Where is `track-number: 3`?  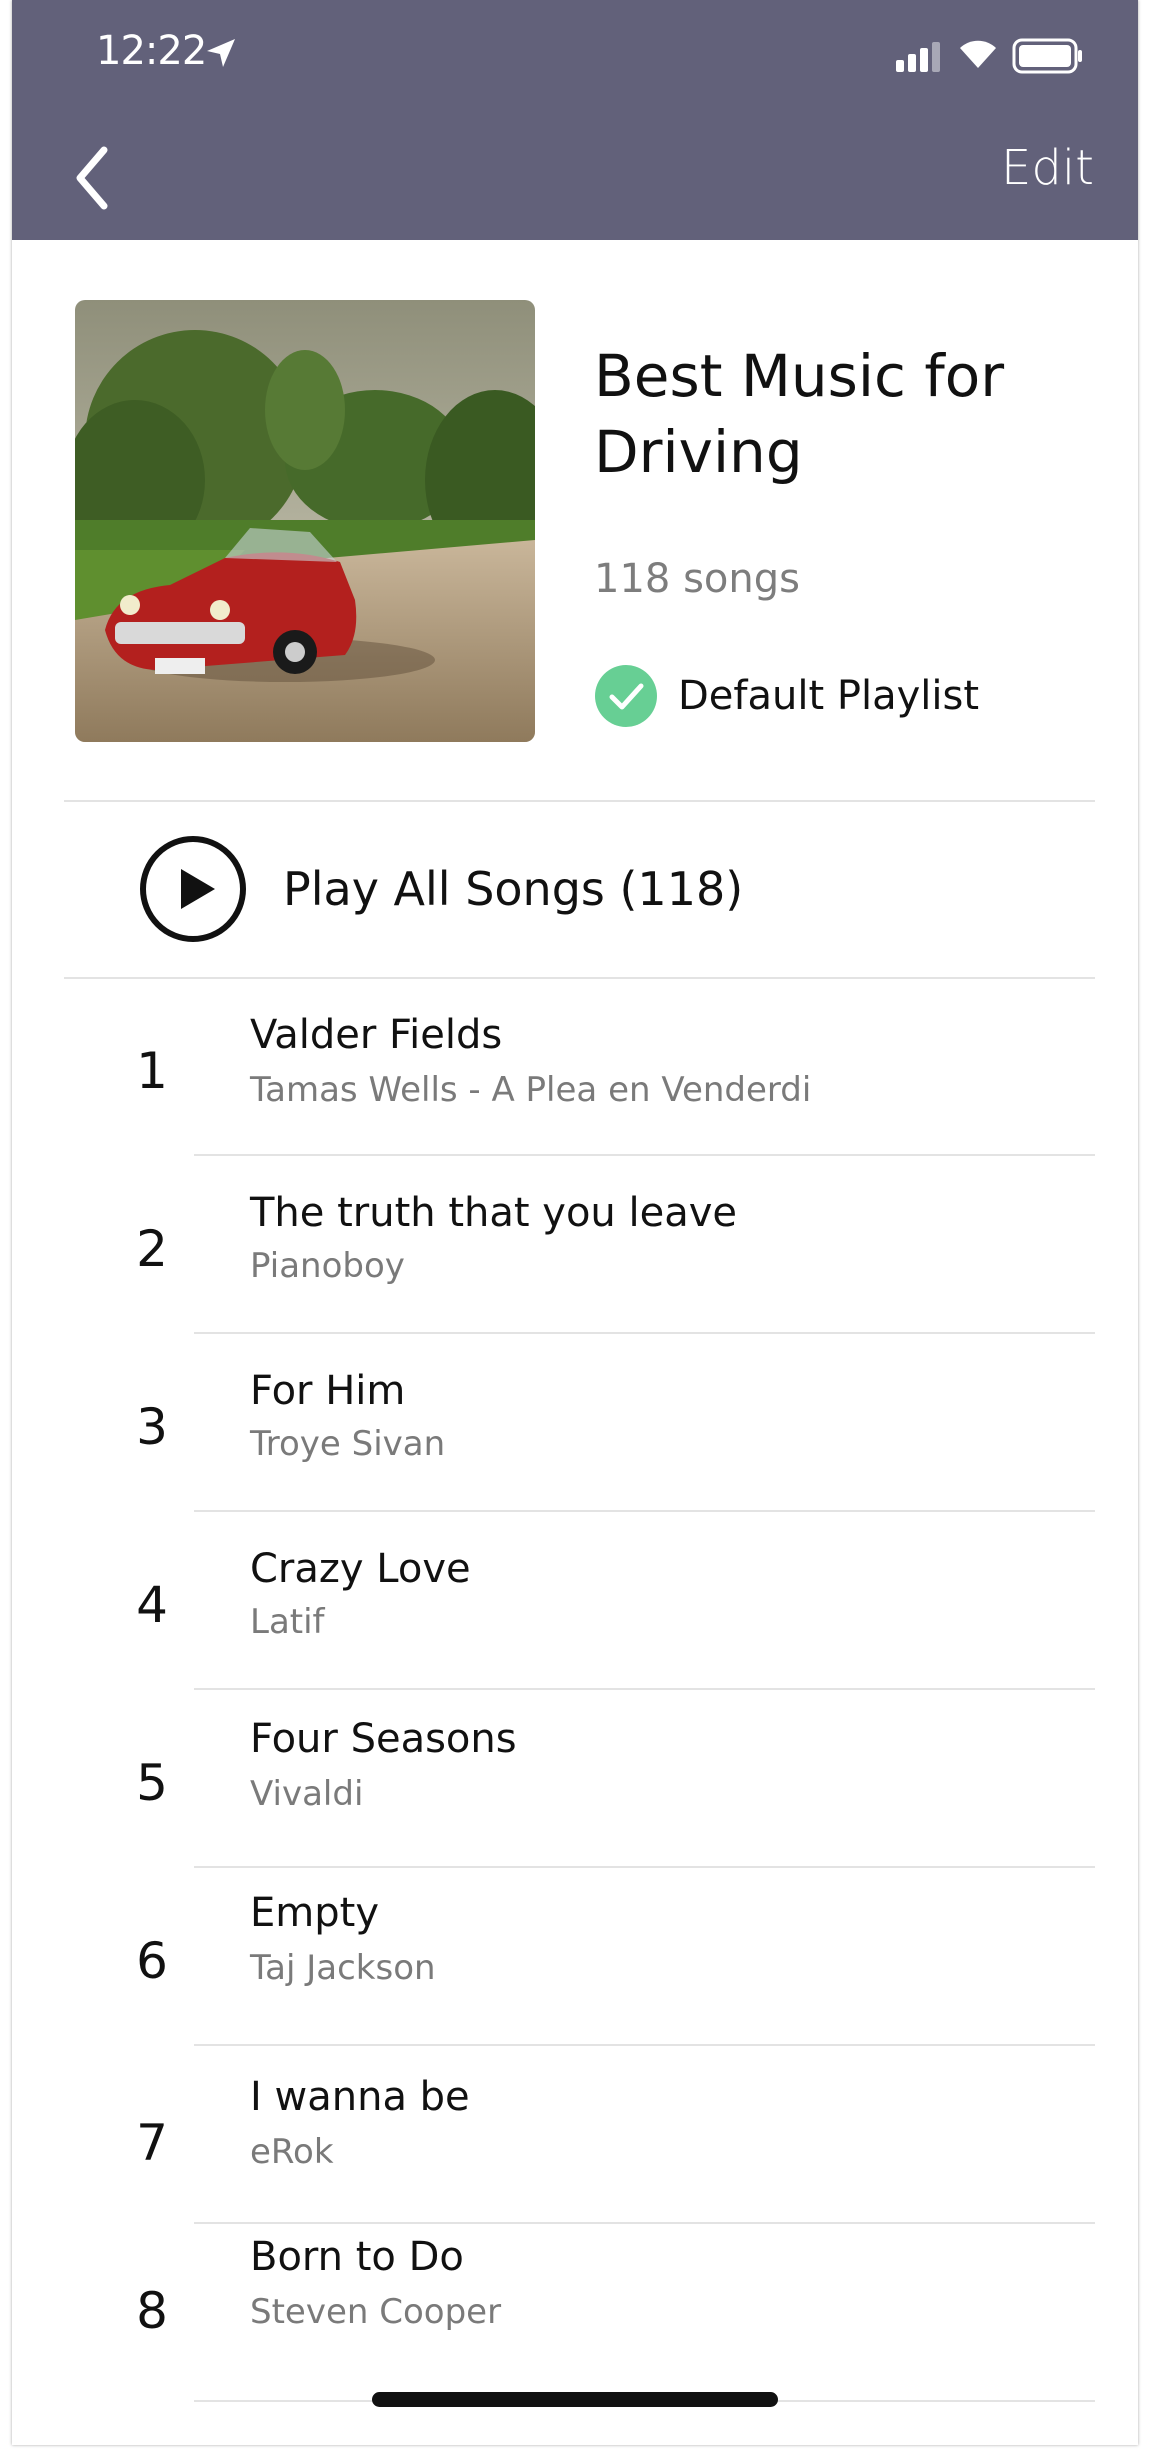 track-number: 3 is located at coordinates (152, 1427).